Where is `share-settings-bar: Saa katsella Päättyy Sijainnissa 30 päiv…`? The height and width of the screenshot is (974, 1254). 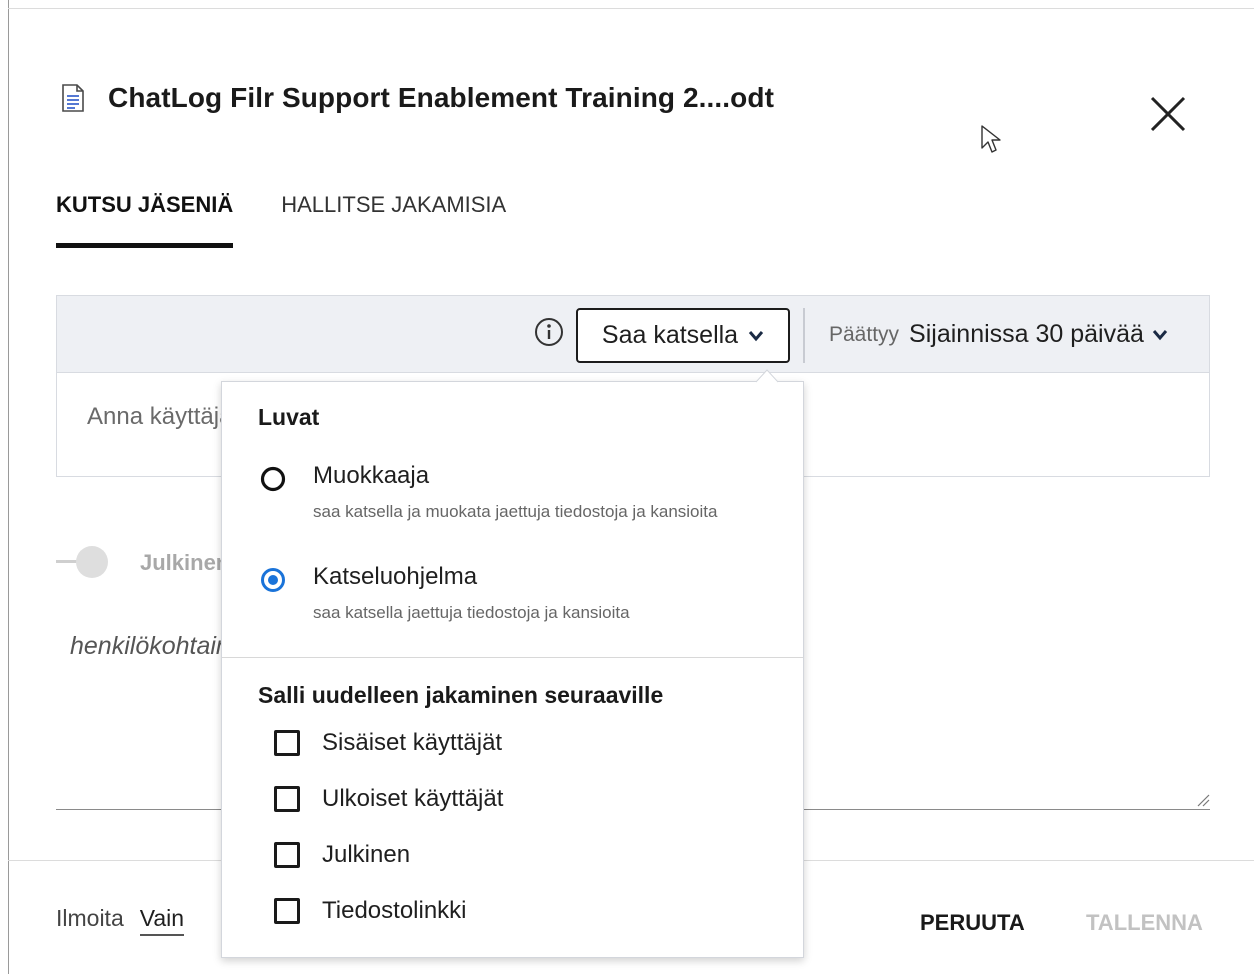 share-settings-bar: Saa katsella Päättyy Sijainnissa 30 päiv… is located at coordinates (633, 334).